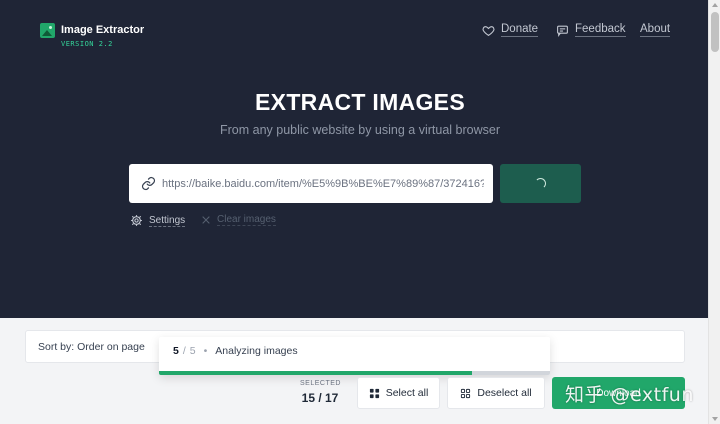 Image resolution: width=720 pixels, height=424 pixels. Describe the element at coordinates (103, 30) in the screenshot. I see `app-name: Image Extractor` at that location.